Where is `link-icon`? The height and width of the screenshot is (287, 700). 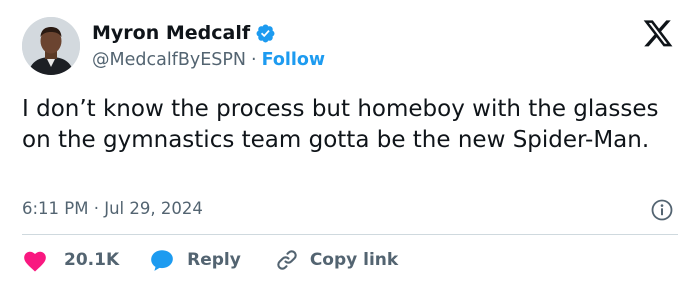 link-icon is located at coordinates (287, 260).